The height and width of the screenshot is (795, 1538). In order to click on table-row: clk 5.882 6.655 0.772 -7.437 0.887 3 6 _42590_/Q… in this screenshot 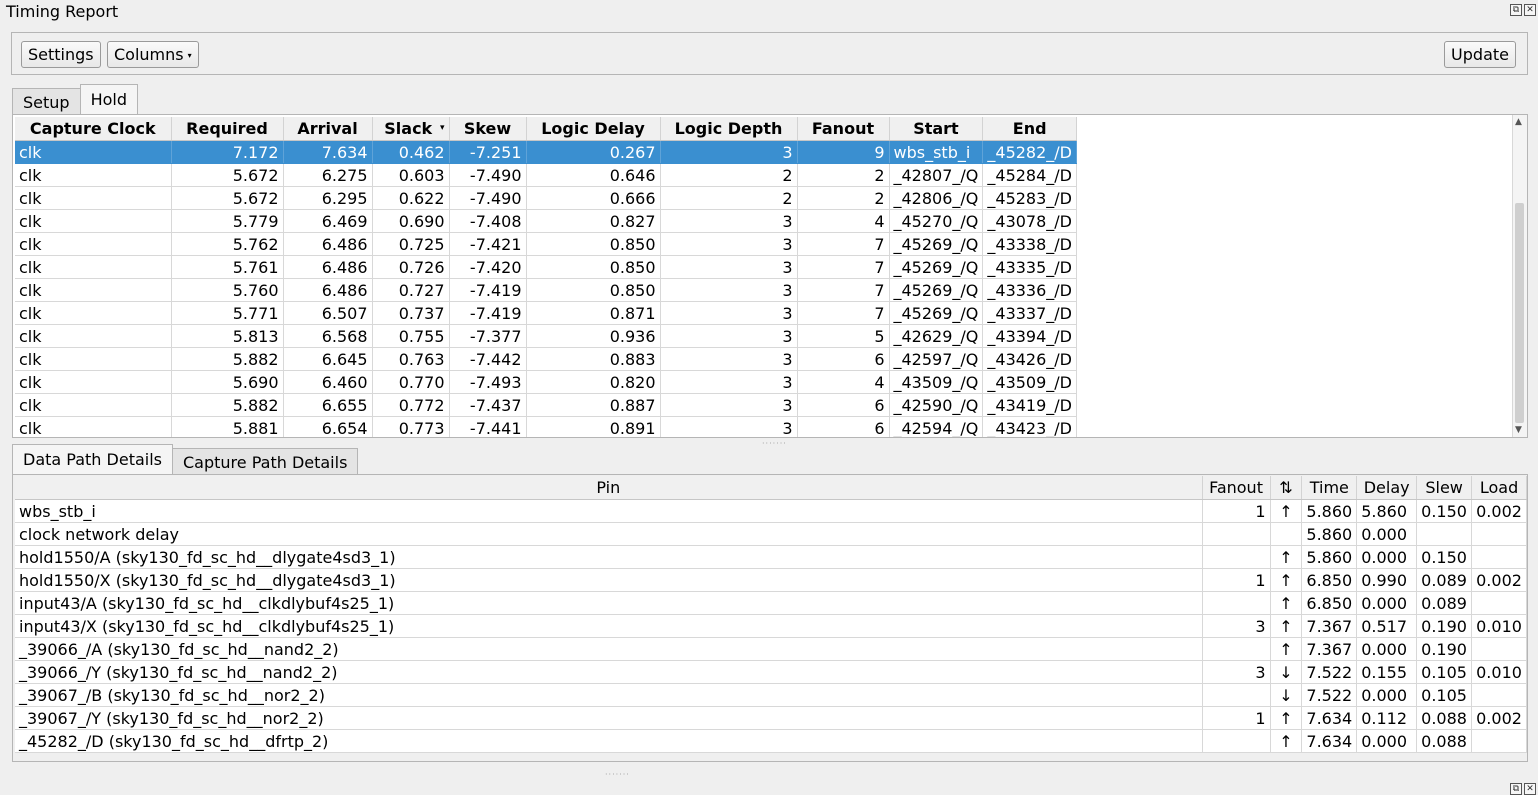, I will do `click(546, 405)`.